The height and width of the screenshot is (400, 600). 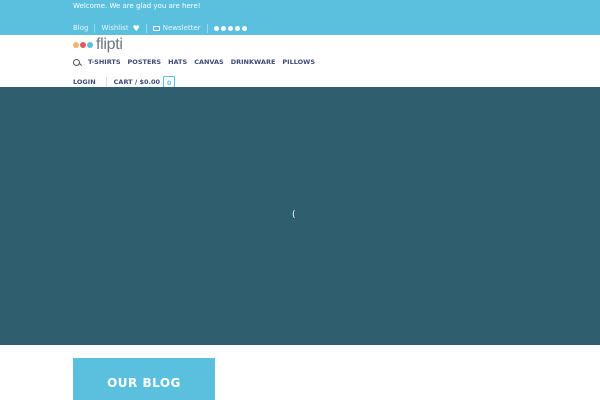 I want to click on site-logo: flipti, so click(x=98, y=45).